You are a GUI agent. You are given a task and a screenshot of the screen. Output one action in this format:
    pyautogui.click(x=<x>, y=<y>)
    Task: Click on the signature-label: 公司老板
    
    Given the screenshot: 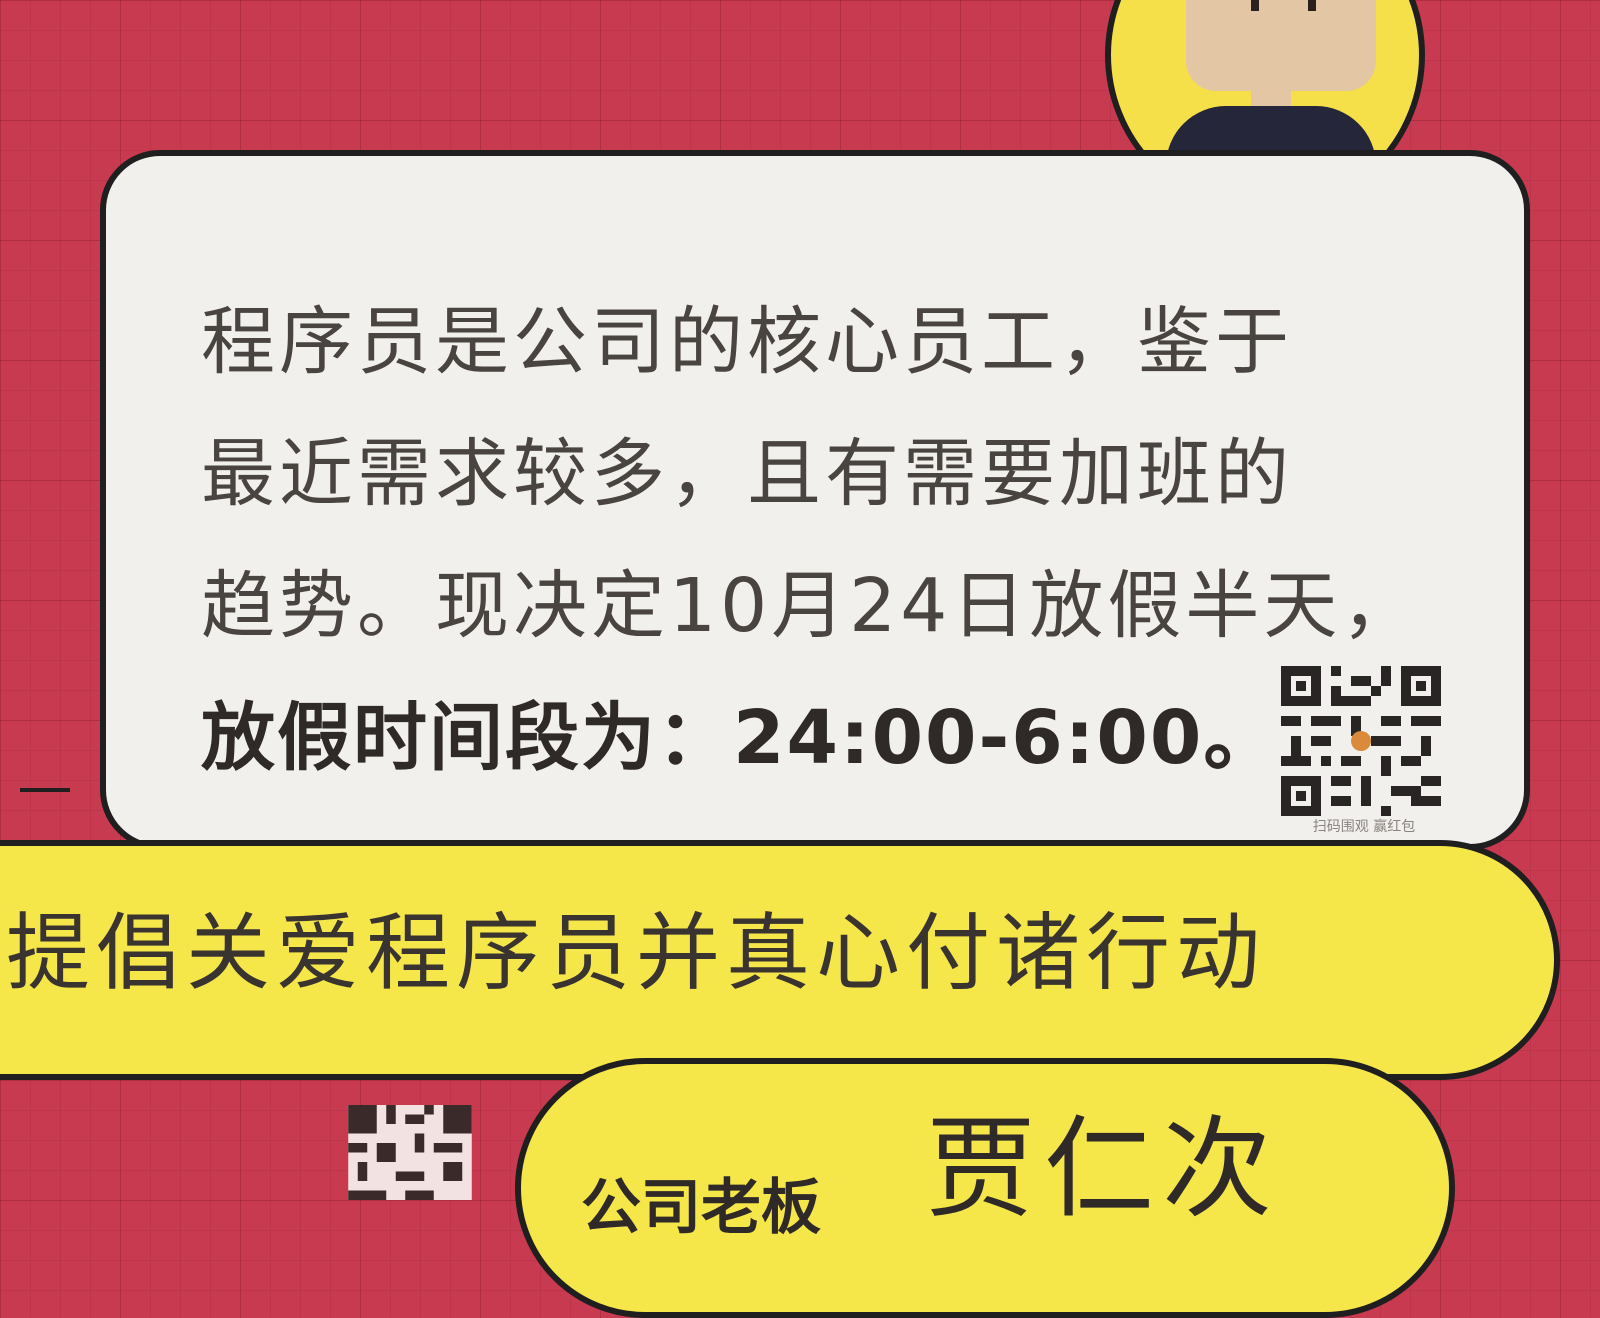 What is the action you would take?
    pyautogui.click(x=701, y=1208)
    